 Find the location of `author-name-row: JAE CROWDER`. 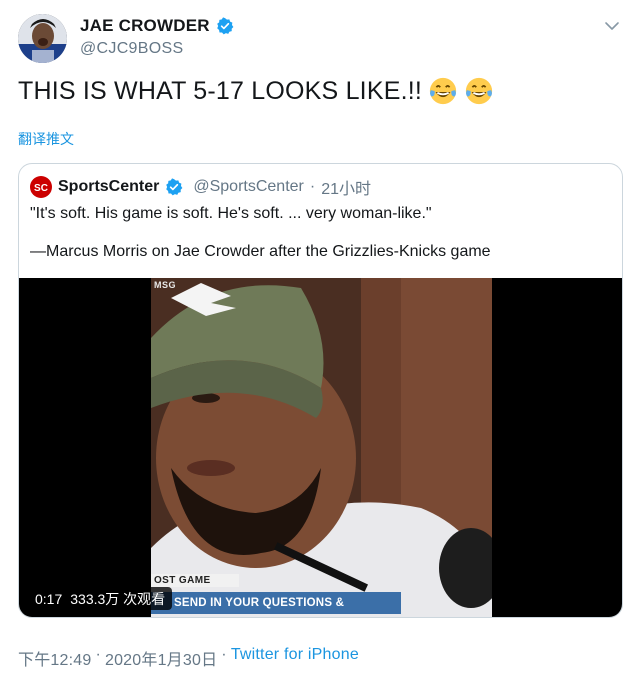

author-name-row: JAE CROWDER is located at coordinates (157, 26).